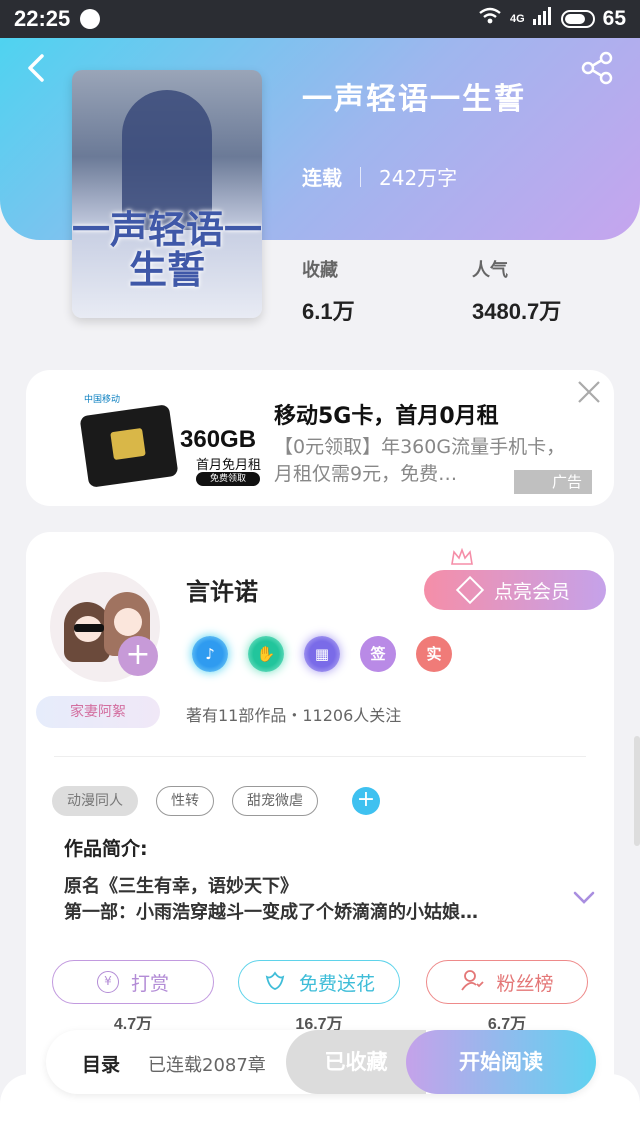 This screenshot has width=640, height=1138. What do you see at coordinates (95, 801) in the screenshot?
I see `tag-item: 动漫同人` at bounding box center [95, 801].